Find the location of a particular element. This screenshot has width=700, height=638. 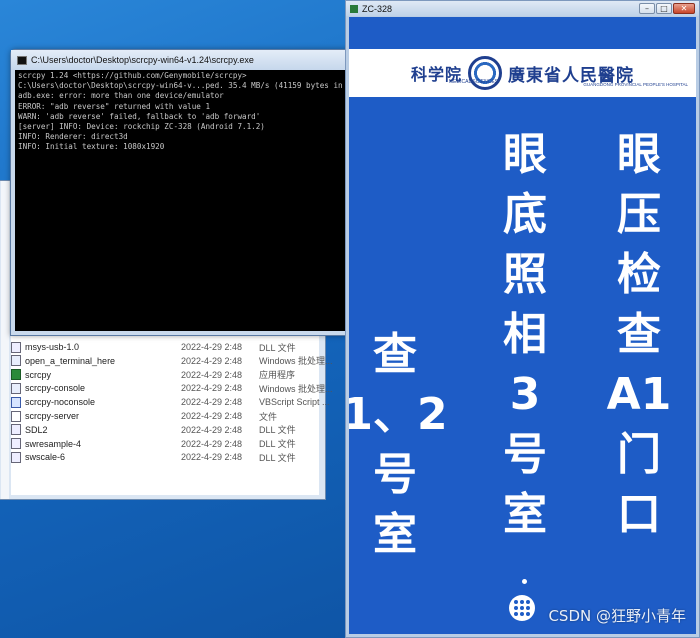

sign-character: 相 is located at coordinates (525, 334).